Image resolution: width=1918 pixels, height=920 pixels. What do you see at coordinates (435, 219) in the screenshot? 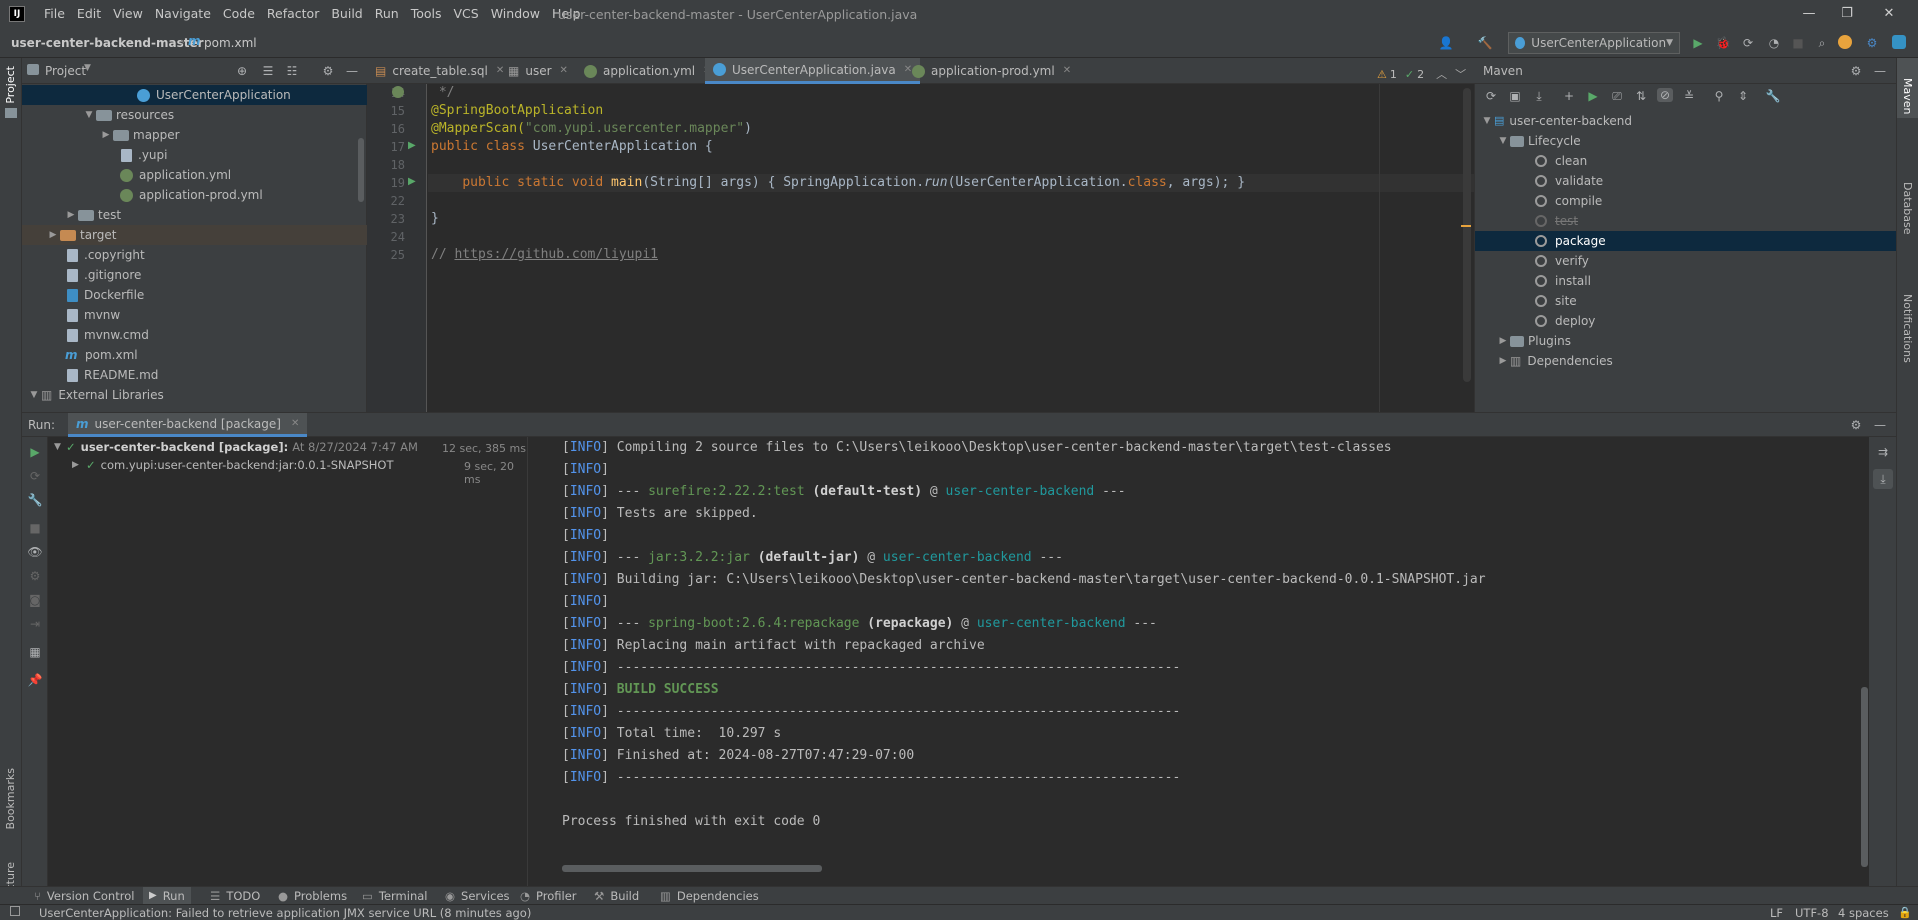
I see `code-line-23: }` at bounding box center [435, 219].